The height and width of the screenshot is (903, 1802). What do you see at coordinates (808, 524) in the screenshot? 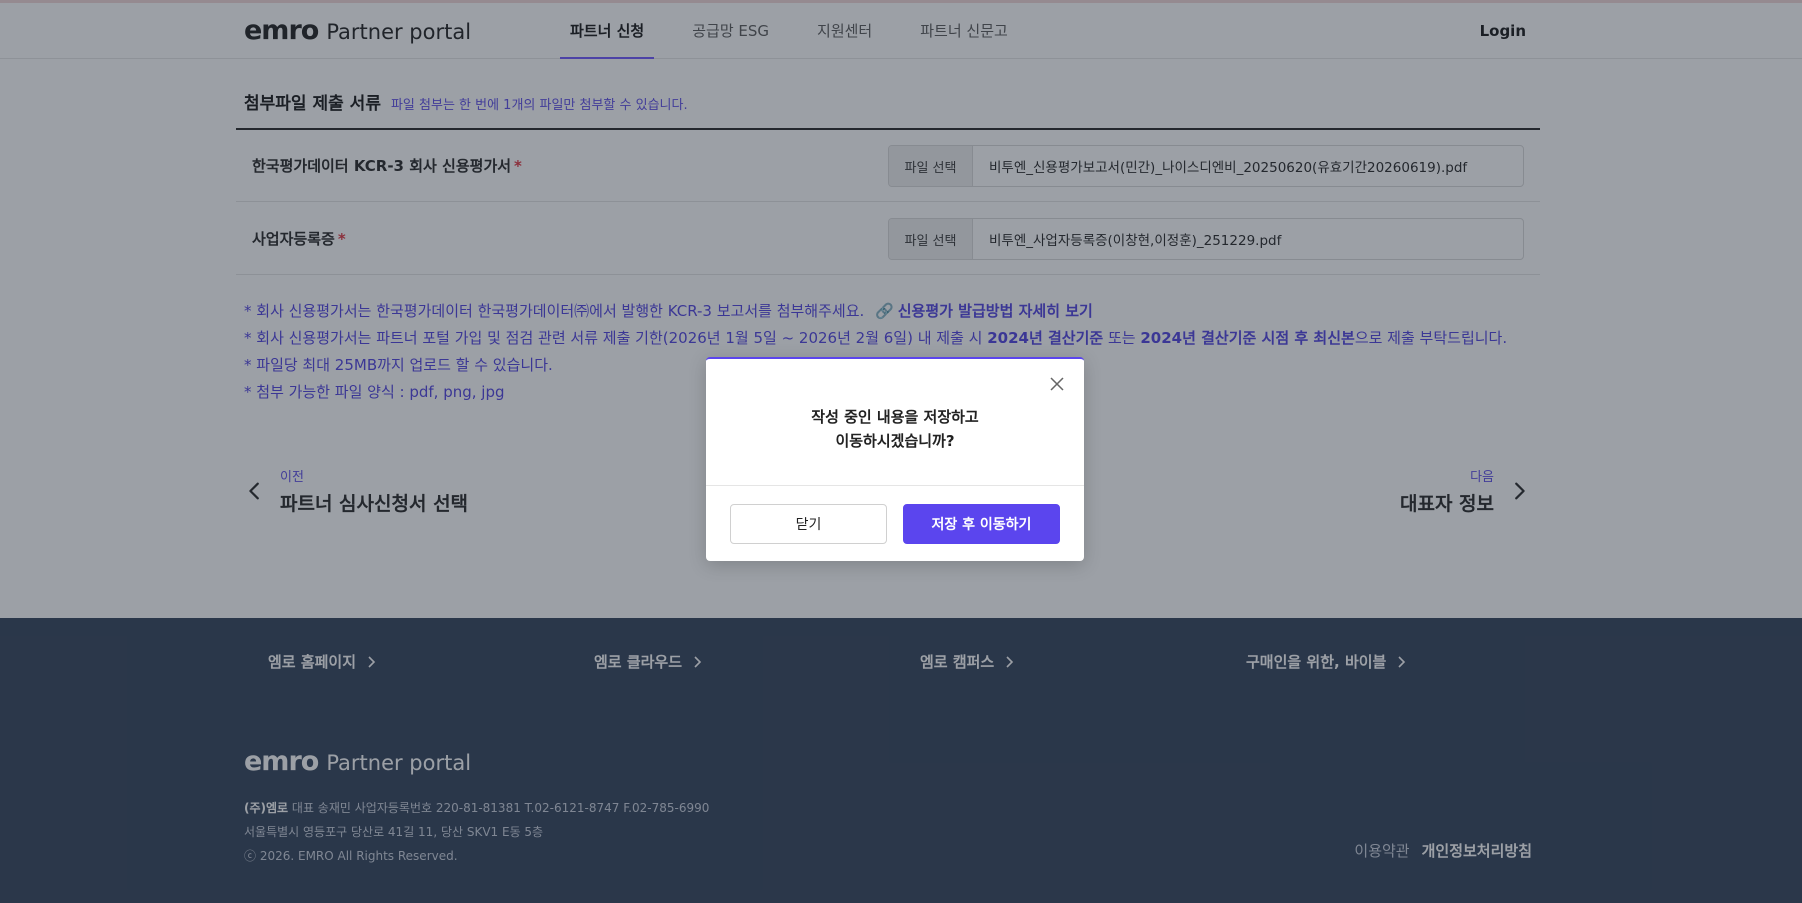
I see `close-button: 닫기` at bounding box center [808, 524].